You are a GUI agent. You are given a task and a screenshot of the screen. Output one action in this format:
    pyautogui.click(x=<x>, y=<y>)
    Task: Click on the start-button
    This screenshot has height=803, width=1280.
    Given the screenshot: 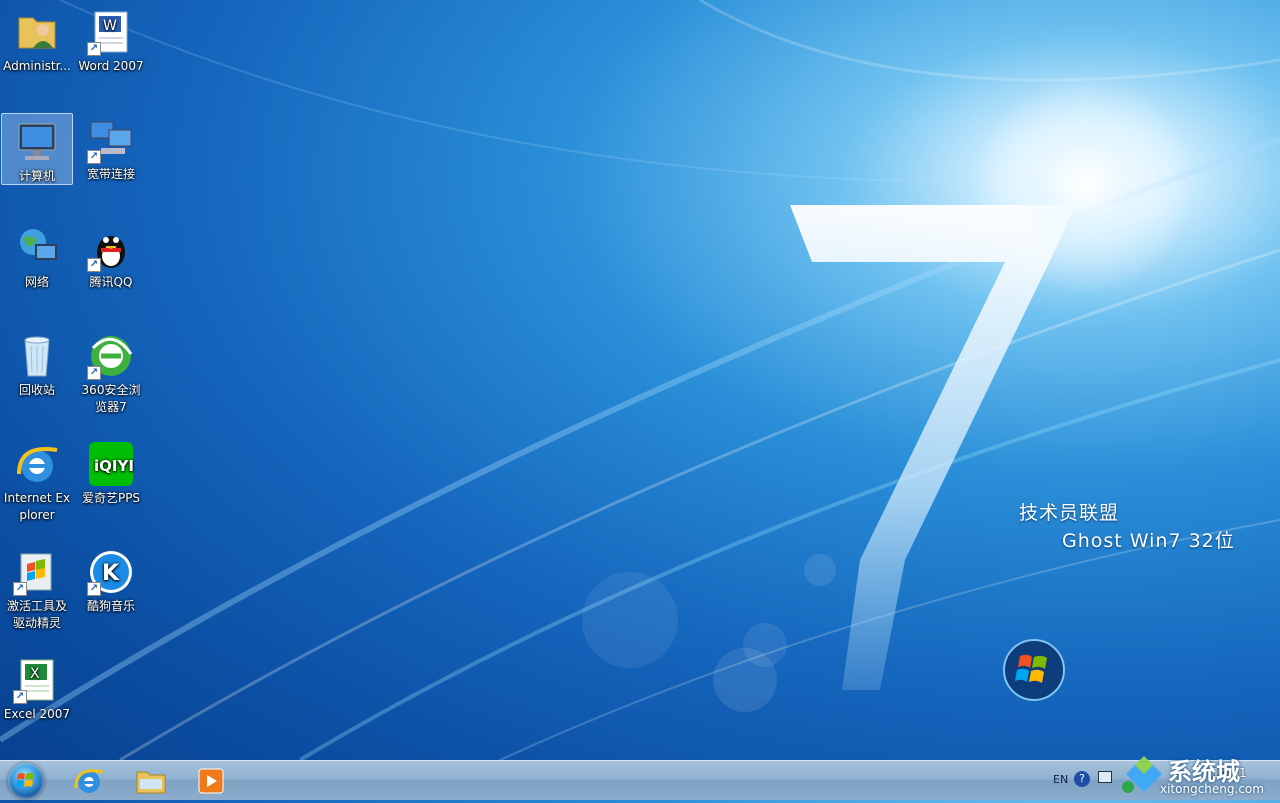 What is the action you would take?
    pyautogui.click(x=26, y=781)
    